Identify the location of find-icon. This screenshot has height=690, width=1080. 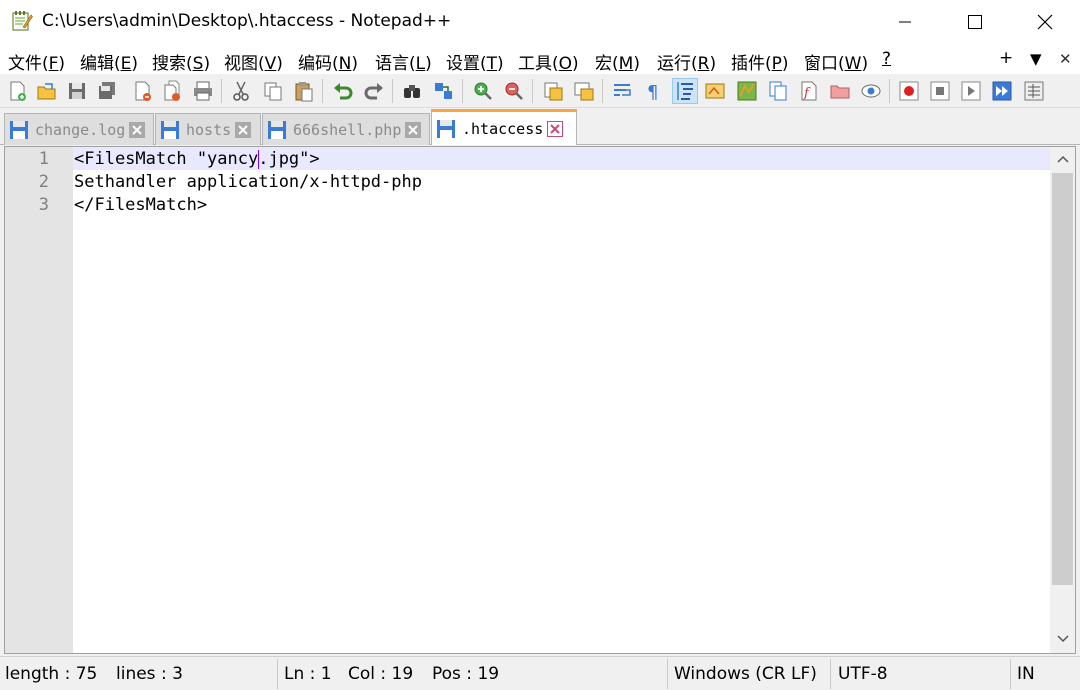
(412, 91).